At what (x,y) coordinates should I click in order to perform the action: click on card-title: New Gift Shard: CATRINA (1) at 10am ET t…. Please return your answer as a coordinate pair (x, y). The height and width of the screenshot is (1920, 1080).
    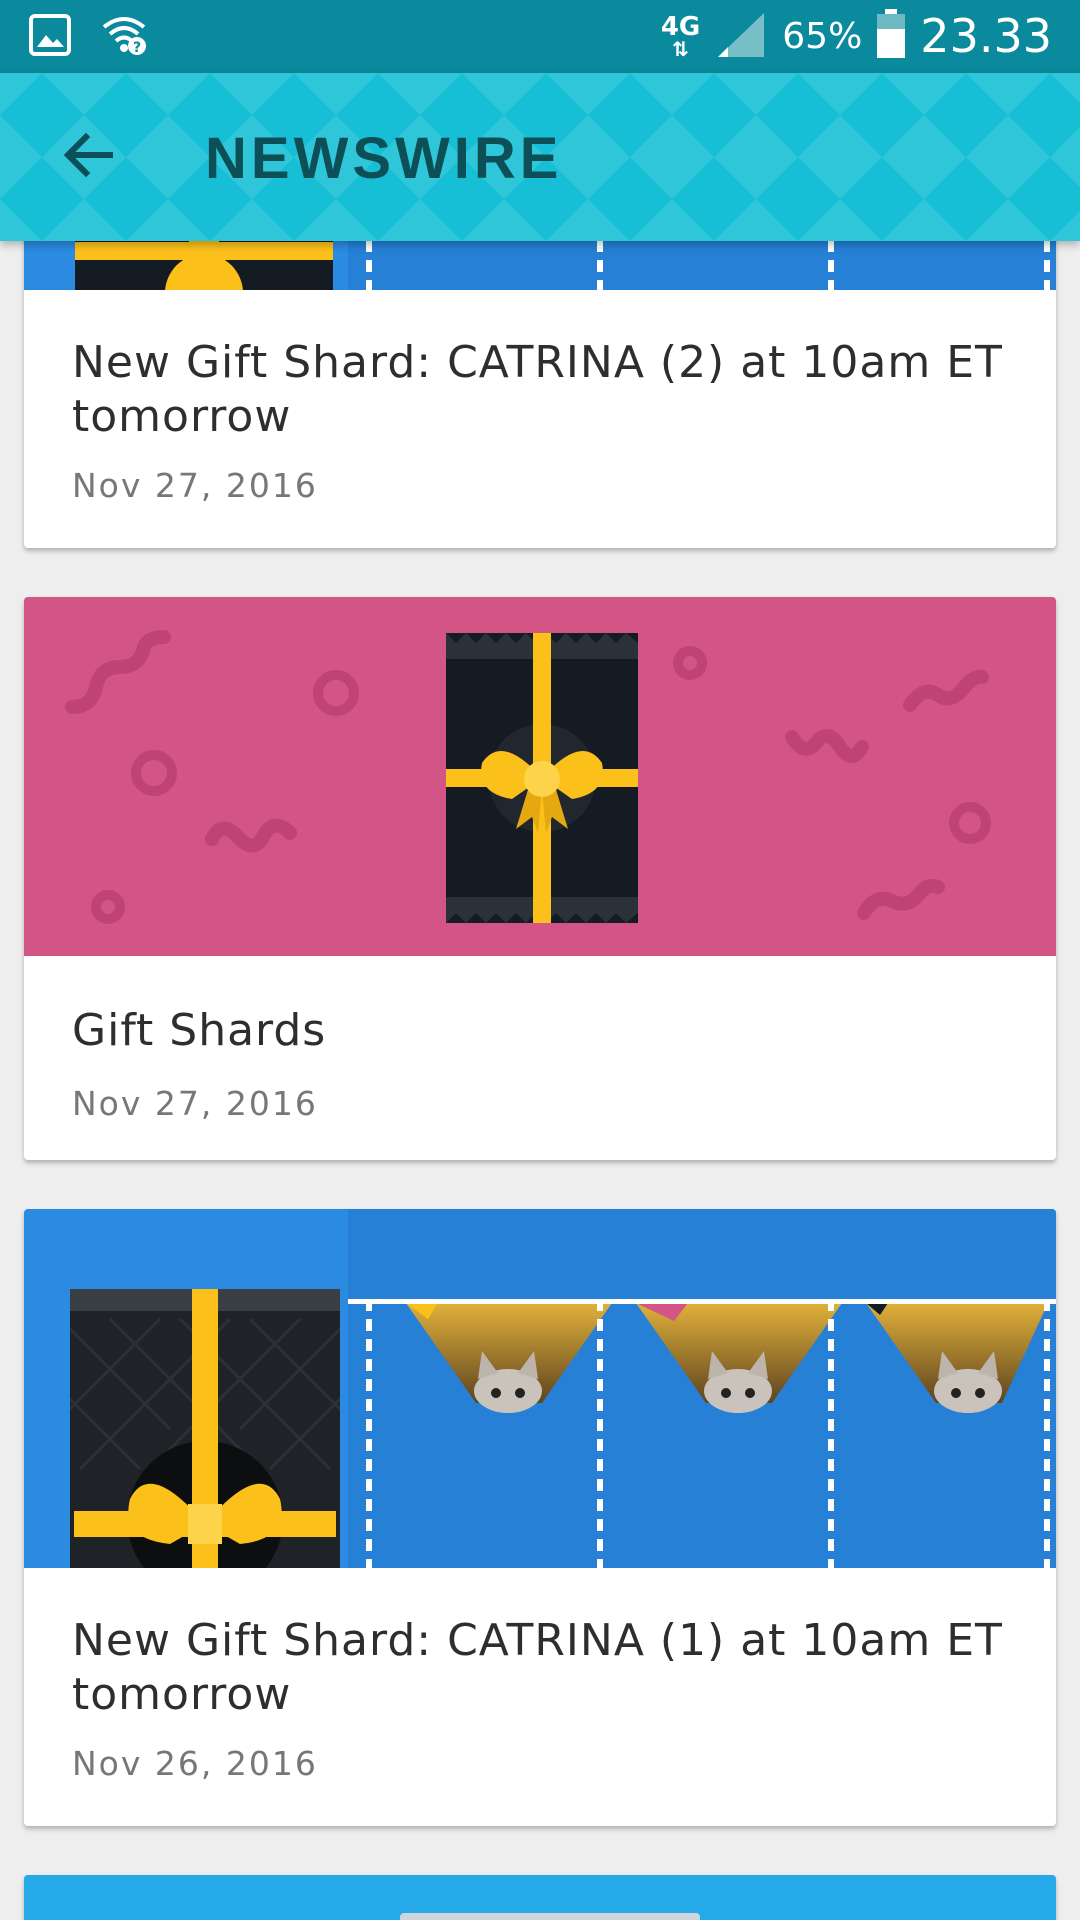
    Looking at the image, I should click on (537, 1667).